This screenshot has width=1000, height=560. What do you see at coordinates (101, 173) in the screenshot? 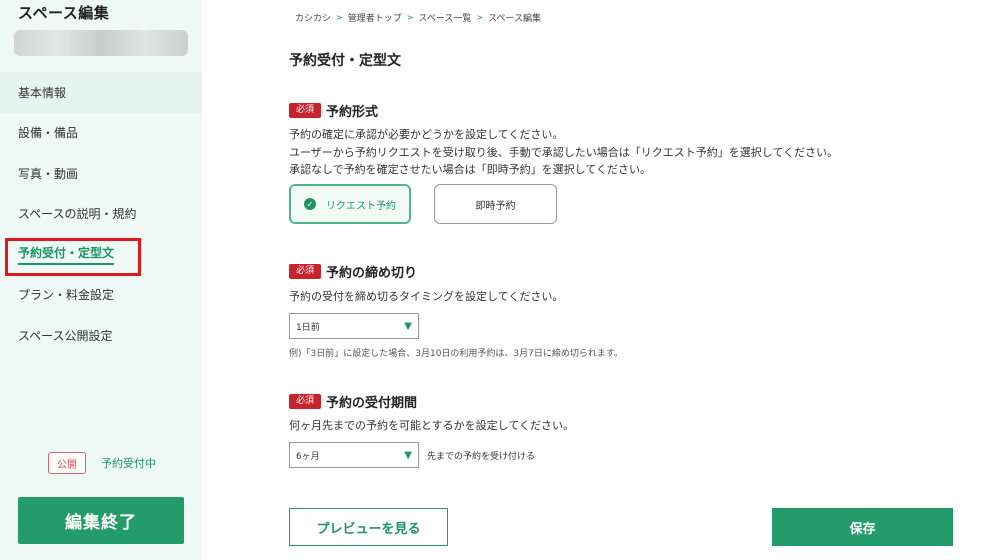
I see `sidebar-item-photos-videos: 写真・動画` at bounding box center [101, 173].